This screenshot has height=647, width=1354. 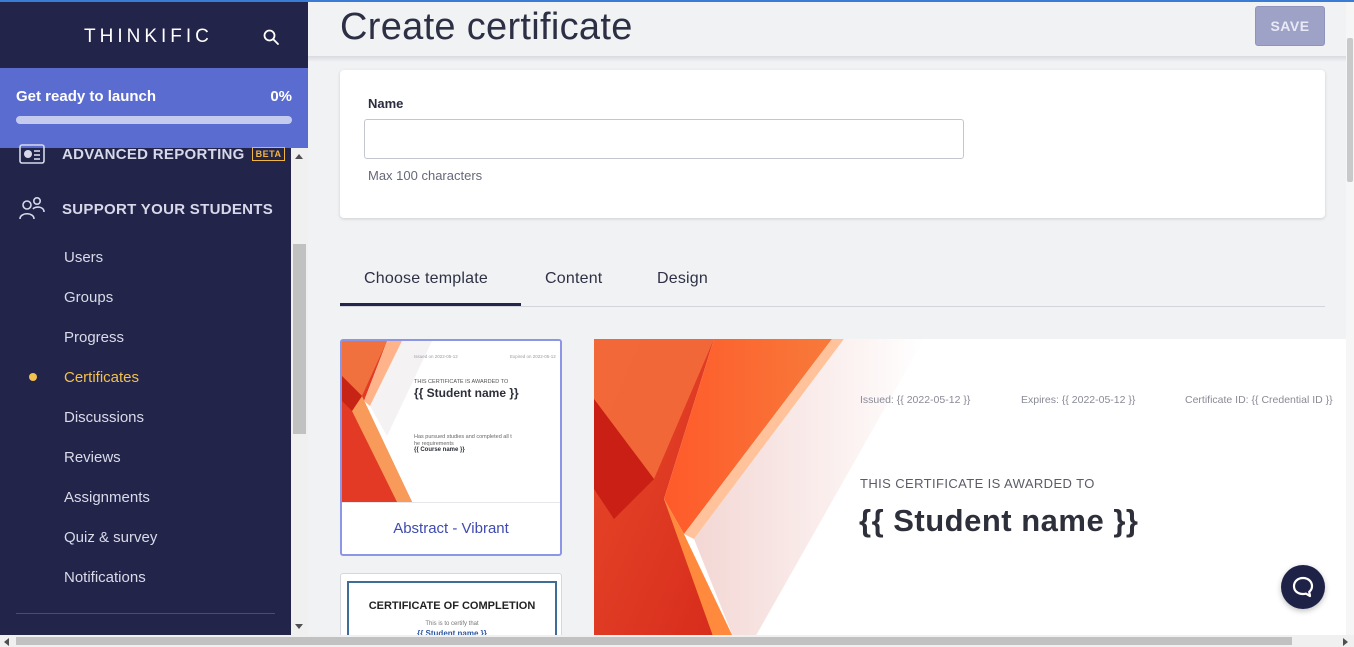 I want to click on thumb-expires: Expired on 2022-05-12, so click(x=533, y=356).